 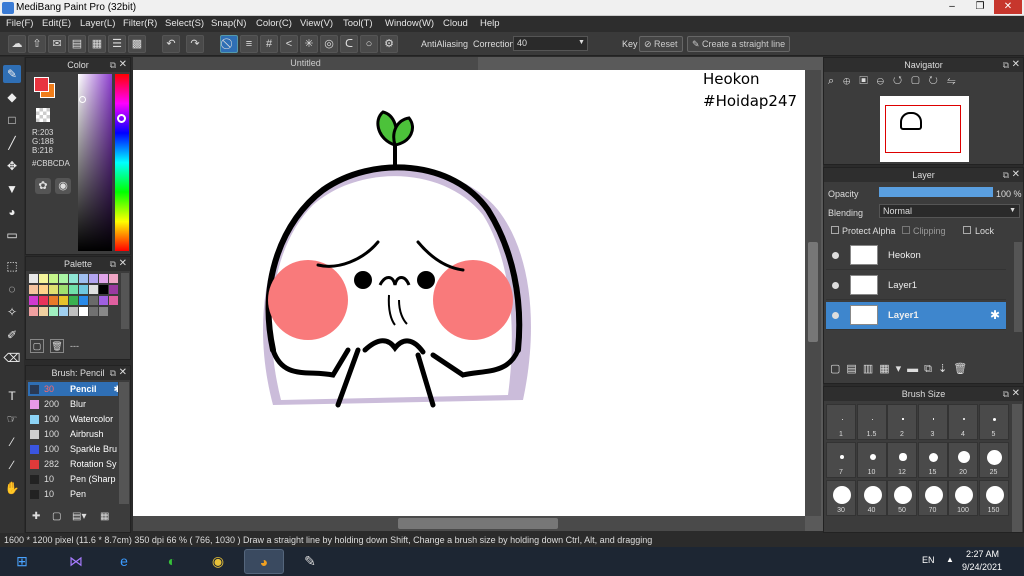 What do you see at coordinates (12, 396) in the screenshot?
I see `text-tool-icon: T` at bounding box center [12, 396].